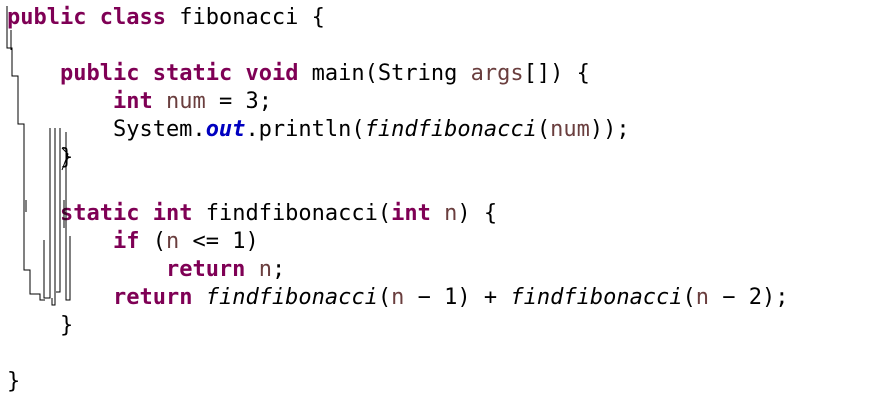 This screenshot has height=416, width=870. I want to click on scope-guide-outline, so click(38, 156).